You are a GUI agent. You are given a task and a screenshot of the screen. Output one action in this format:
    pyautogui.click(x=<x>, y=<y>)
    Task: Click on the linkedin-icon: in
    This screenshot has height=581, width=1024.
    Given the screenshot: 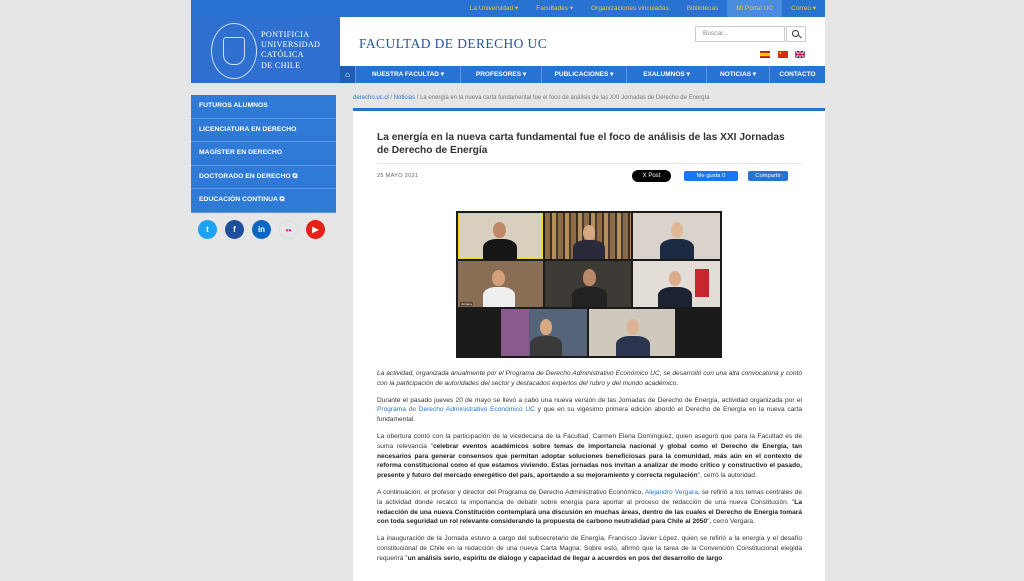 What is the action you would take?
    pyautogui.click(x=261, y=229)
    